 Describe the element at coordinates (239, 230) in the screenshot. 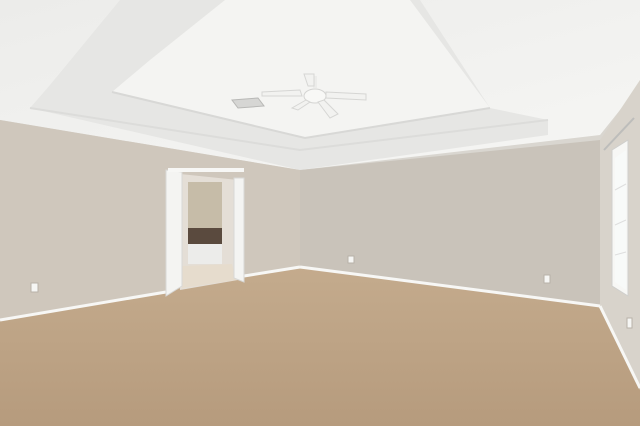

I see `right-door-panel` at that location.